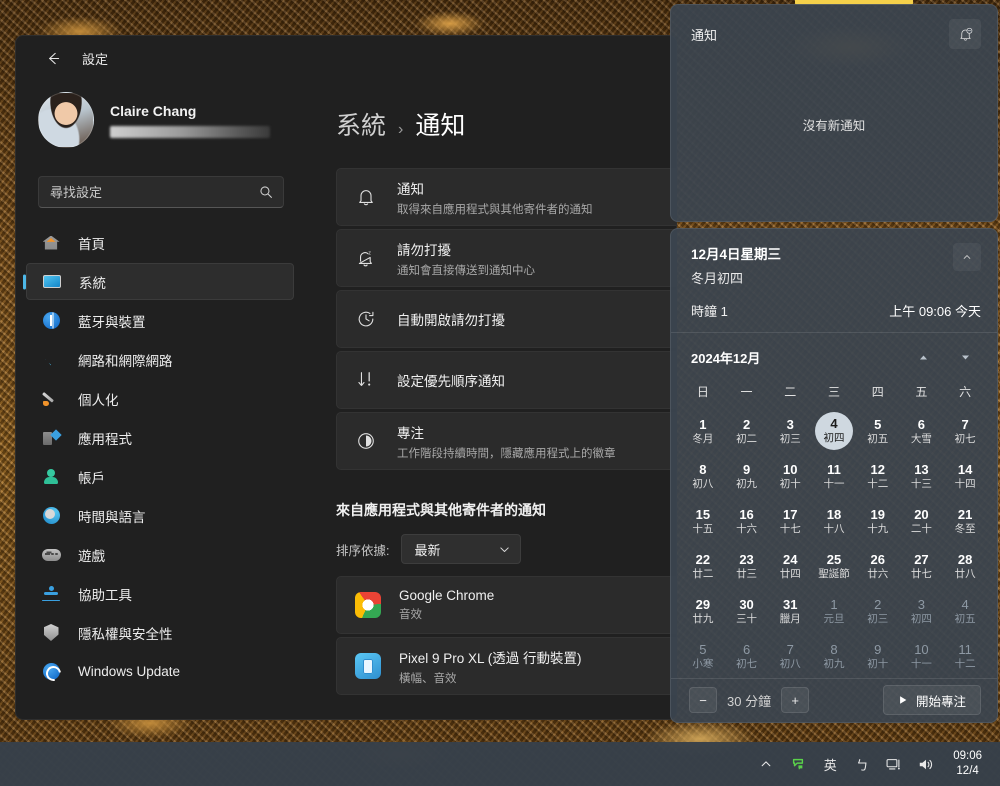 This screenshot has width=1000, height=786. I want to click on user-profile: Claire Chang, so click(161, 119).